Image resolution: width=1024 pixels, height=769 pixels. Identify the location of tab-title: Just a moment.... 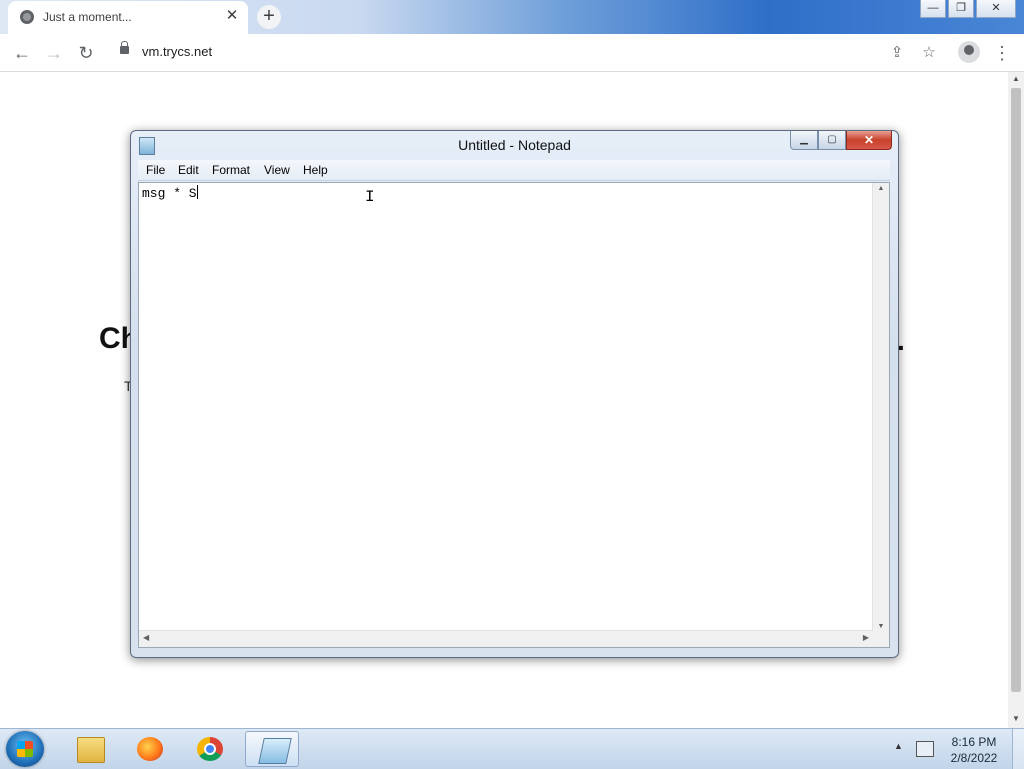
(87, 17).